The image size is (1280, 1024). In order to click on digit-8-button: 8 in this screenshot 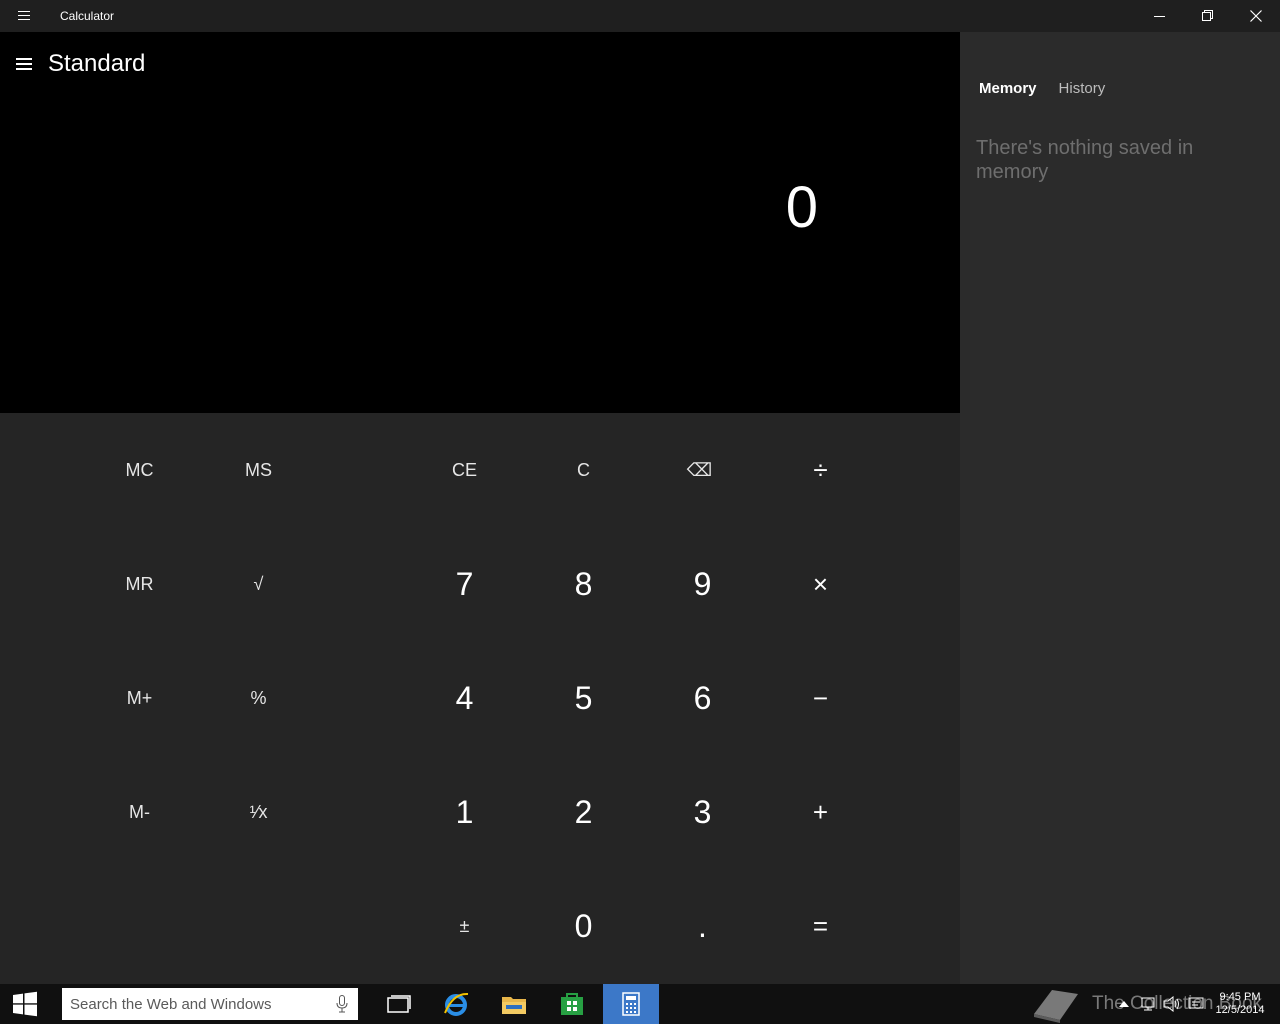, I will do `click(583, 584)`.